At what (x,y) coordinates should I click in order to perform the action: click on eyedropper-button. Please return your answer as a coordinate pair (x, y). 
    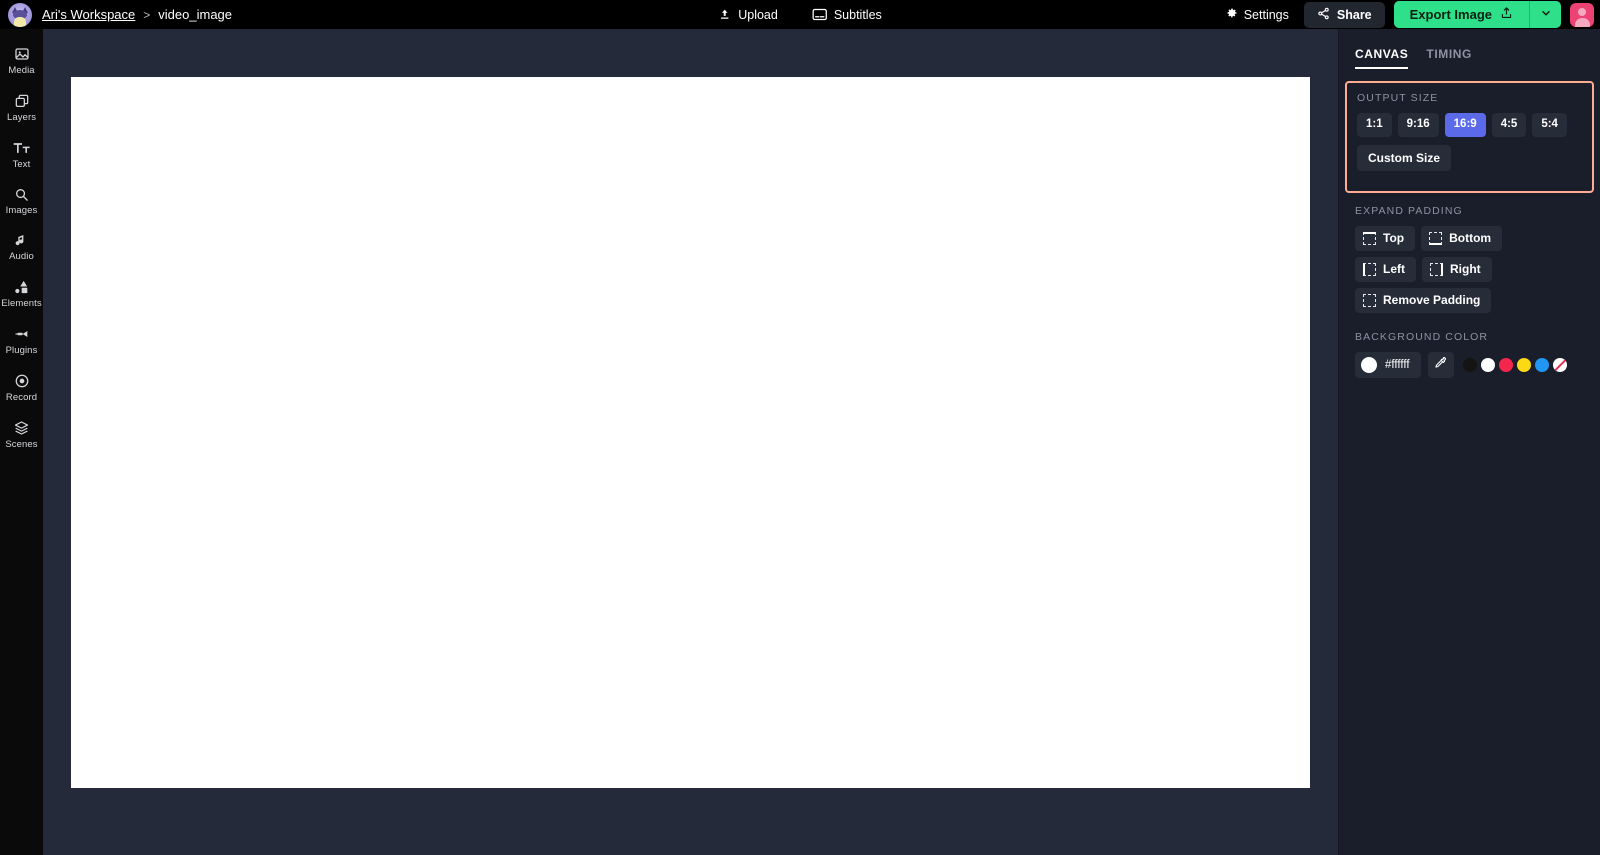
    Looking at the image, I should click on (1440, 364).